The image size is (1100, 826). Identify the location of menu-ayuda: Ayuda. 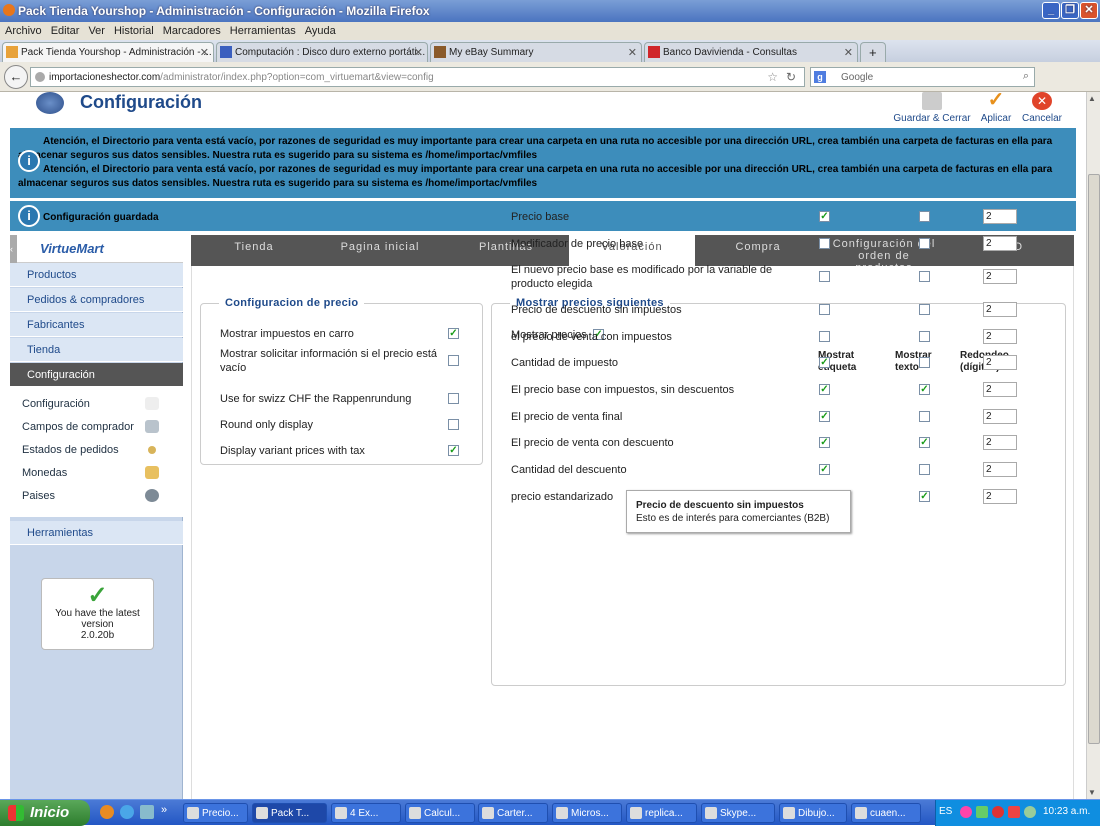
(320, 29).